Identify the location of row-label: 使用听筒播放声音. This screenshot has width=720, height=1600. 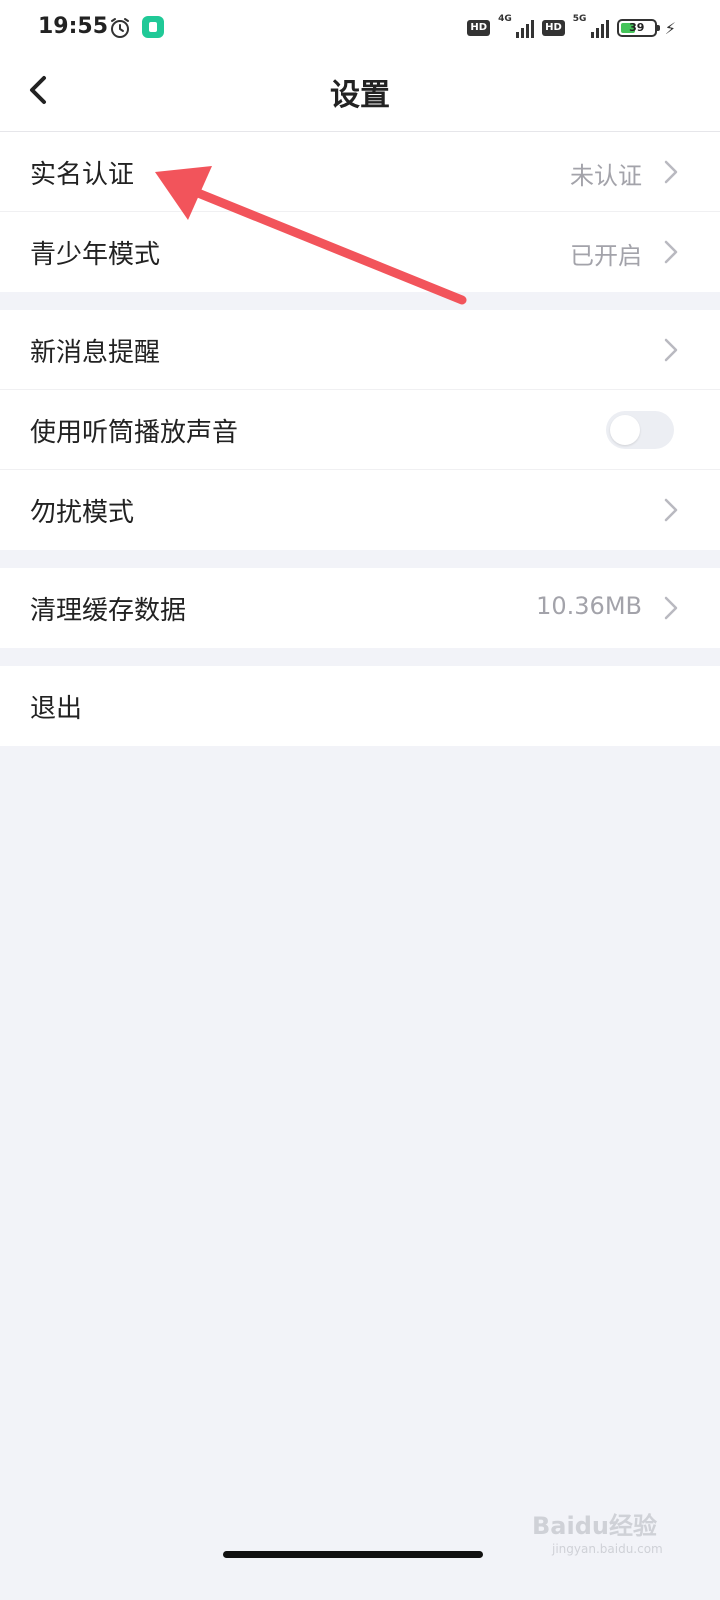
(134, 433).